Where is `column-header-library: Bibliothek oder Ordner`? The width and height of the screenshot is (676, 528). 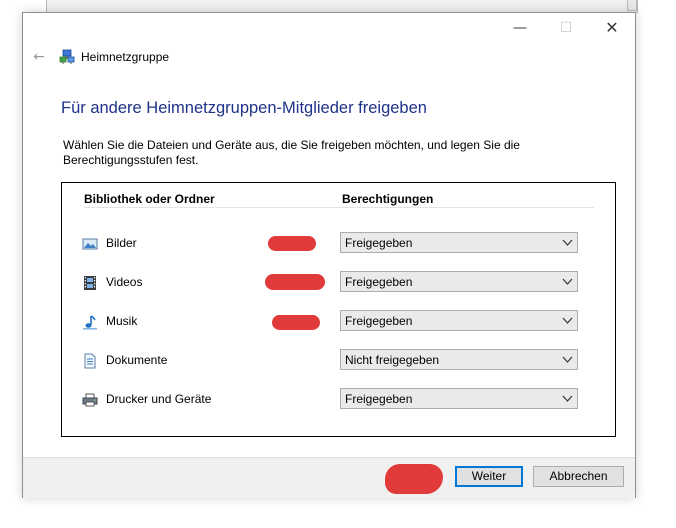 column-header-library: Bibliothek oder Ordner is located at coordinates (149, 199).